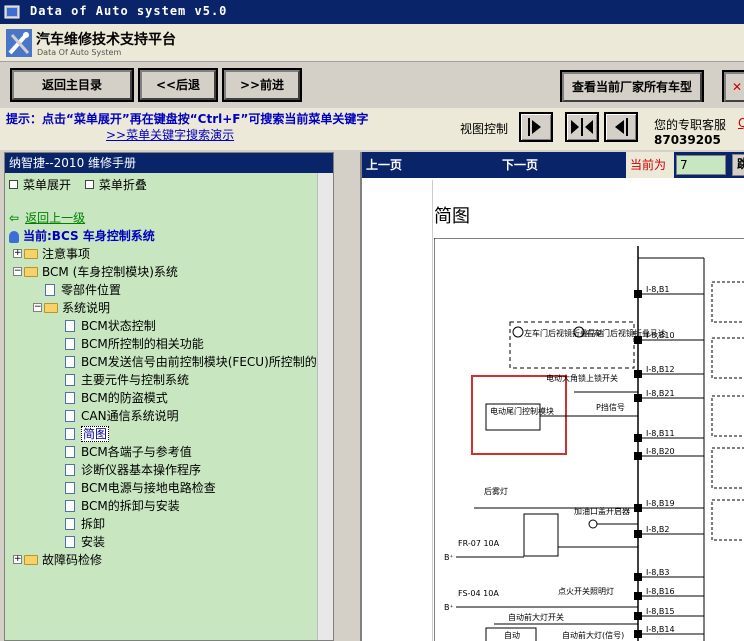  Describe the element at coordinates (71, 308) in the screenshot. I see `tree-item: − 系统说明` at that location.